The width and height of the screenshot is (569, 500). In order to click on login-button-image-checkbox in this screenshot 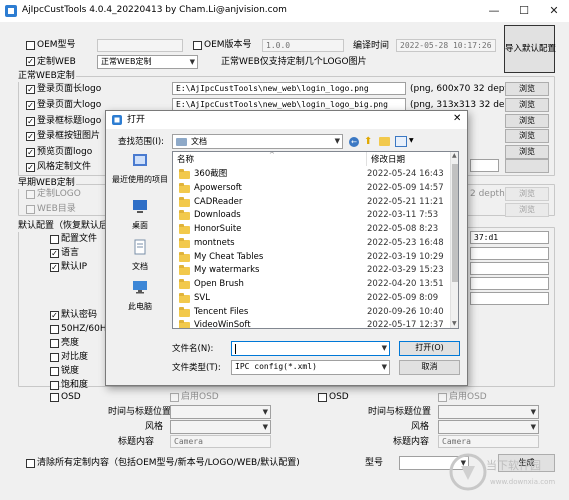, I will do `click(30, 136)`.